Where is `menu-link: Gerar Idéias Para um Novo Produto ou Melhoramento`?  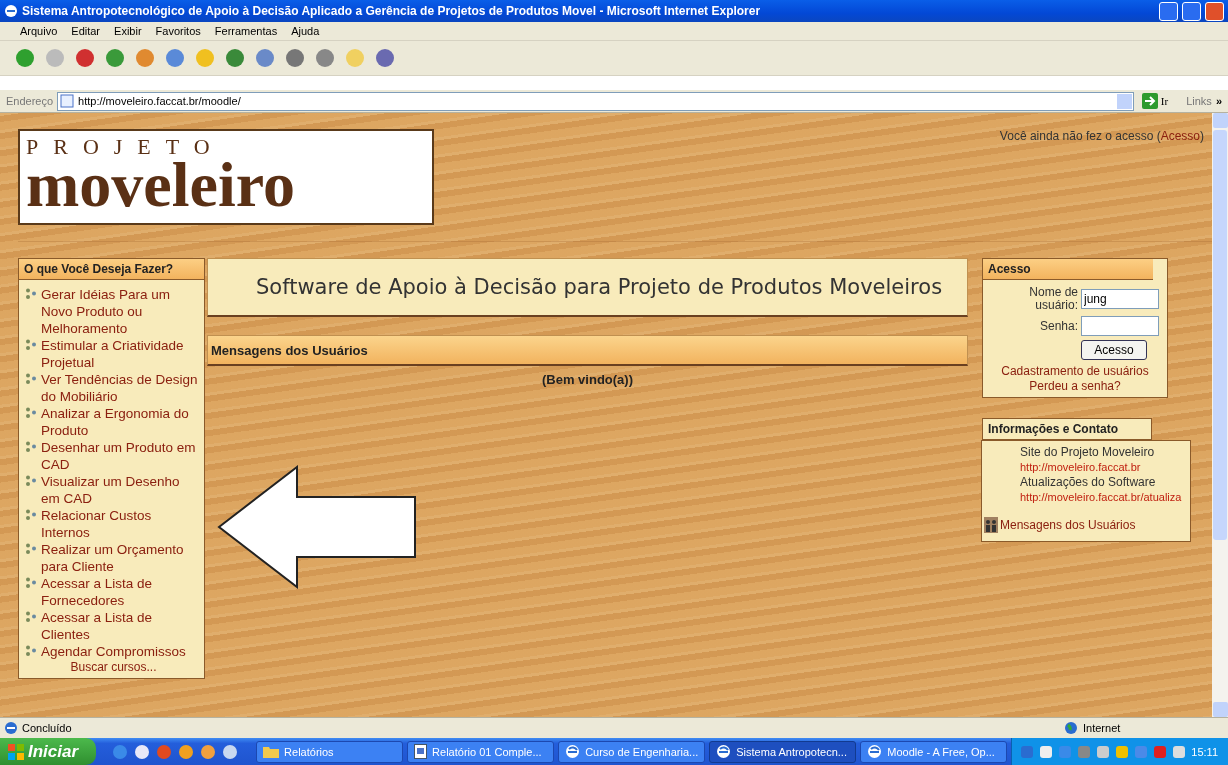
menu-link: Gerar Idéias Para um Novo Produto ou Melhoramento is located at coordinates (113, 311).